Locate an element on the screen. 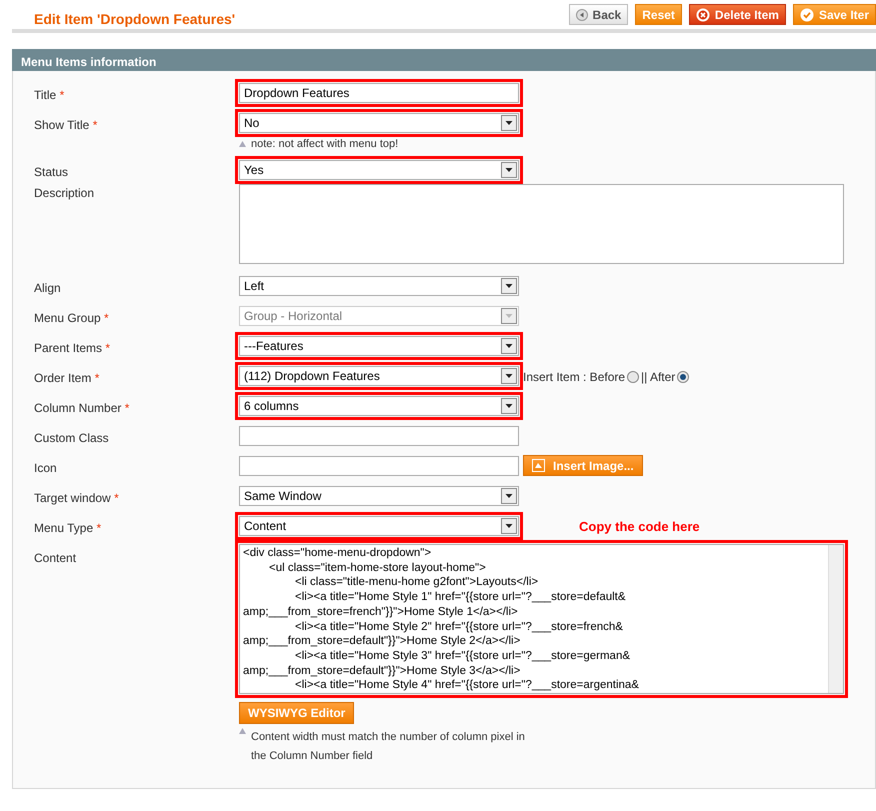  image-icon is located at coordinates (538, 465).